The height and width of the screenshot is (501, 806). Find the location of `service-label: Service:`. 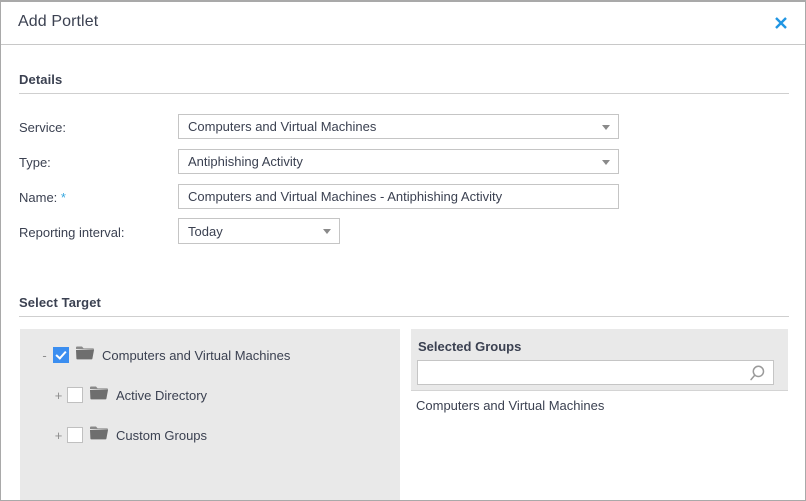

service-label: Service: is located at coordinates (42, 127).